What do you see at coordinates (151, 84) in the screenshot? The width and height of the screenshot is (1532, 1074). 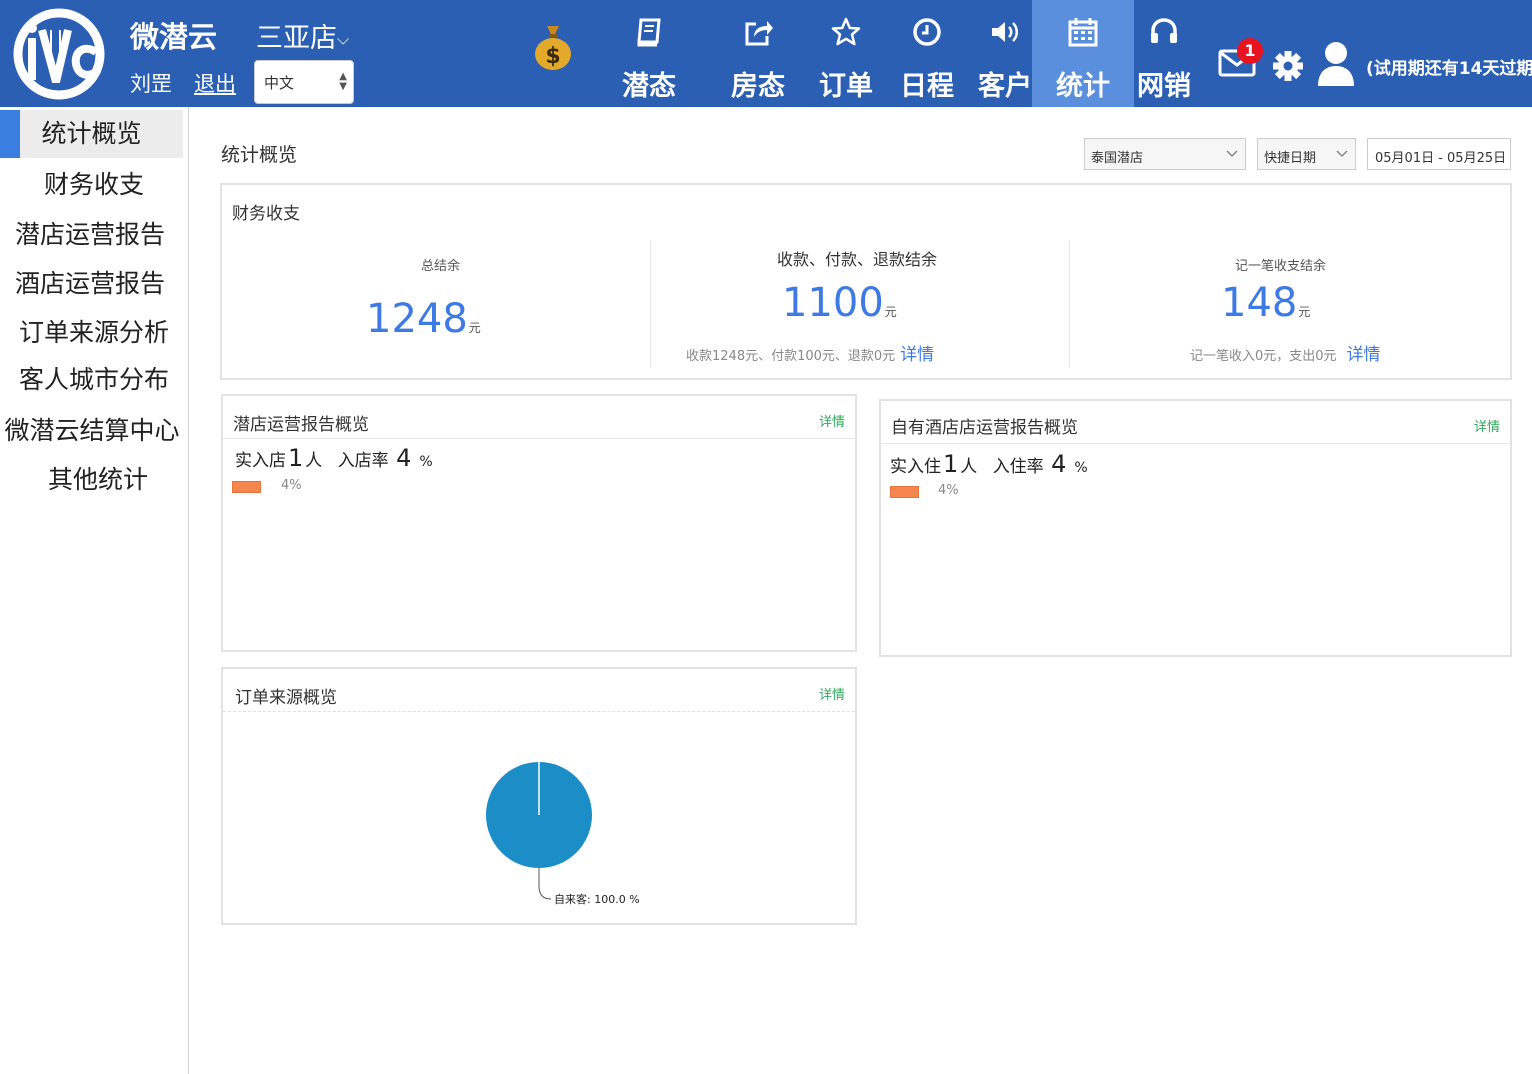 I see `user-name: 刘罡` at bounding box center [151, 84].